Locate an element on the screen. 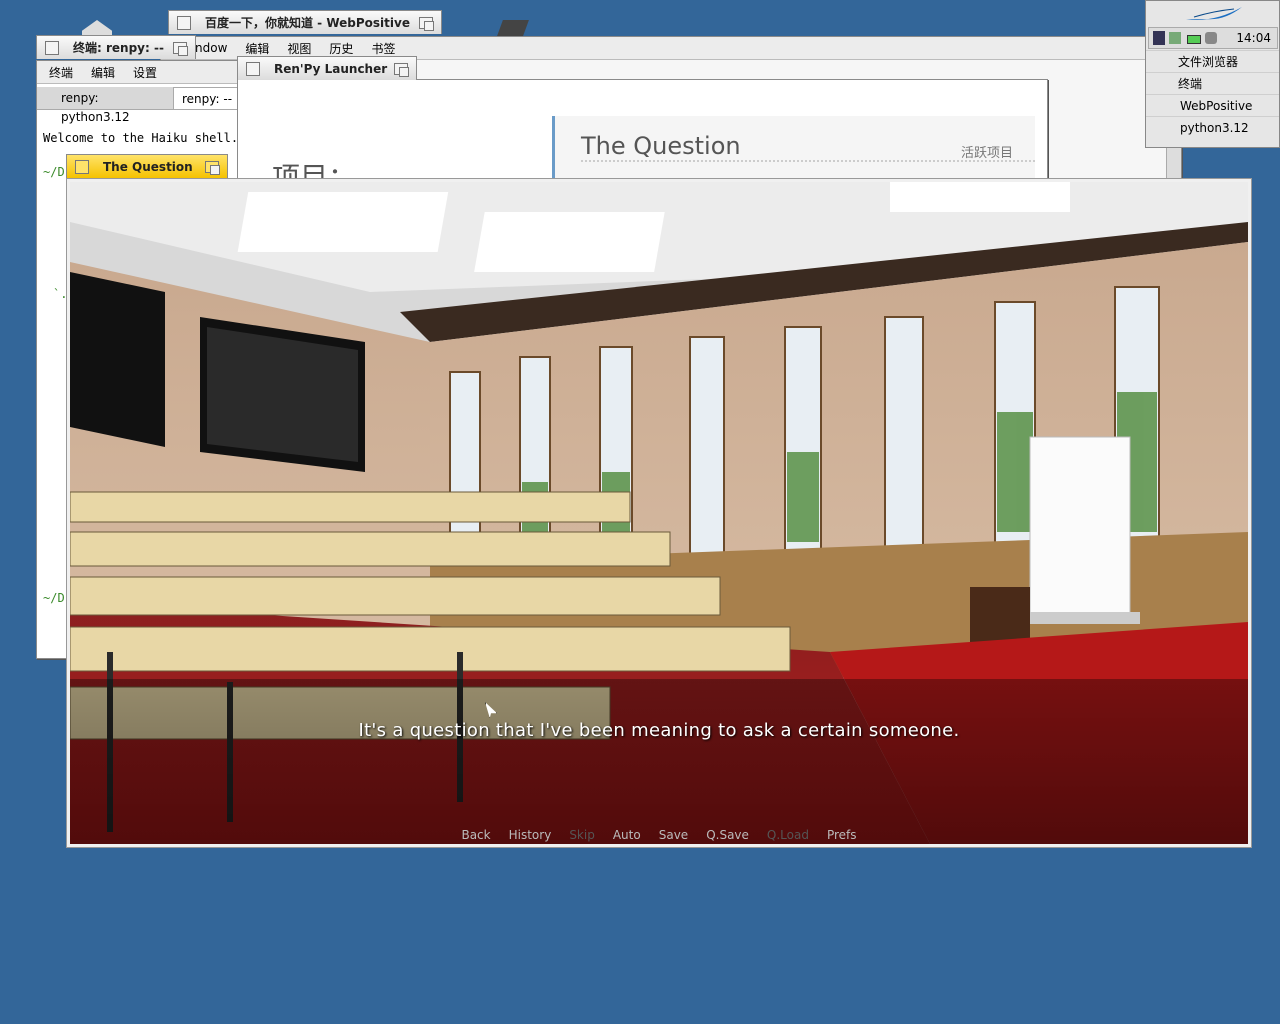 The image size is (1280, 1024). terminal-tab-renpy: renpy: -- is located at coordinates (206, 98).